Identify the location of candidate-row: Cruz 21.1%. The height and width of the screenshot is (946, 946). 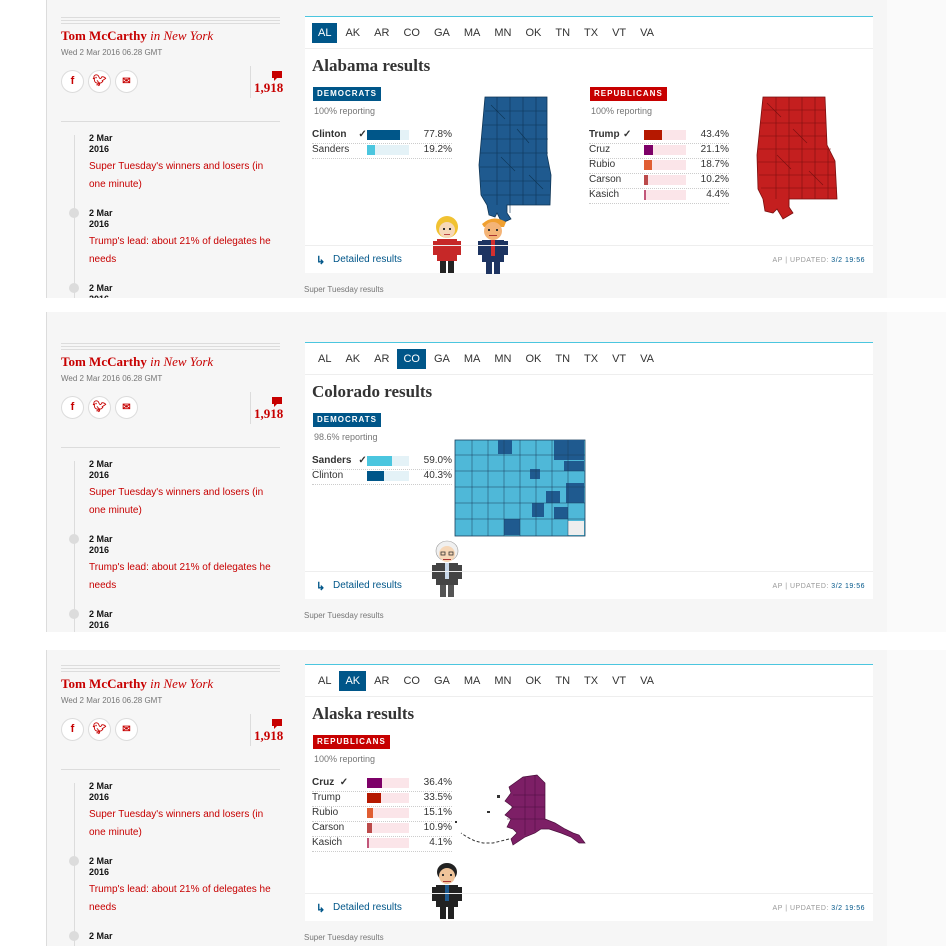
(659, 151).